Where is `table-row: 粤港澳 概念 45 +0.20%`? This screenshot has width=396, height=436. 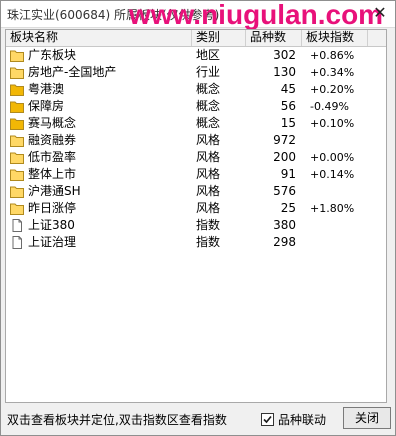 table-row: 粤港澳 概念 45 +0.20% is located at coordinates (196, 89).